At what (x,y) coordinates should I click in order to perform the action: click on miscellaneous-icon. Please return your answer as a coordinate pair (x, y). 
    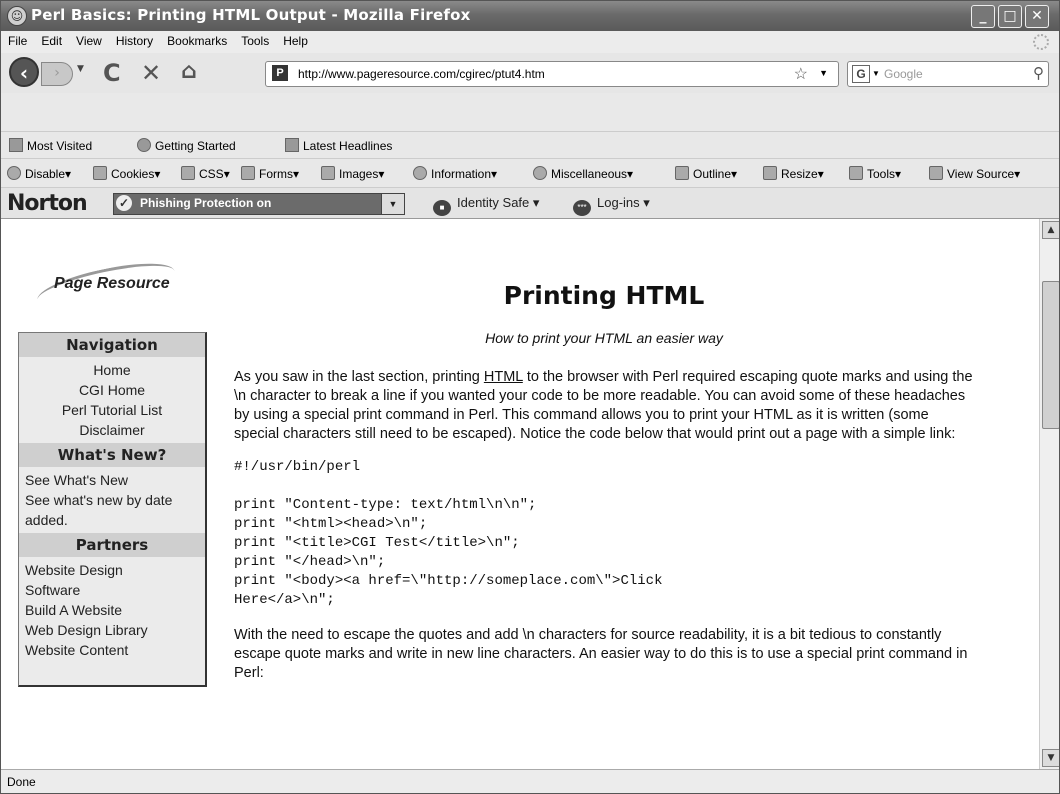
    Looking at the image, I should click on (540, 173).